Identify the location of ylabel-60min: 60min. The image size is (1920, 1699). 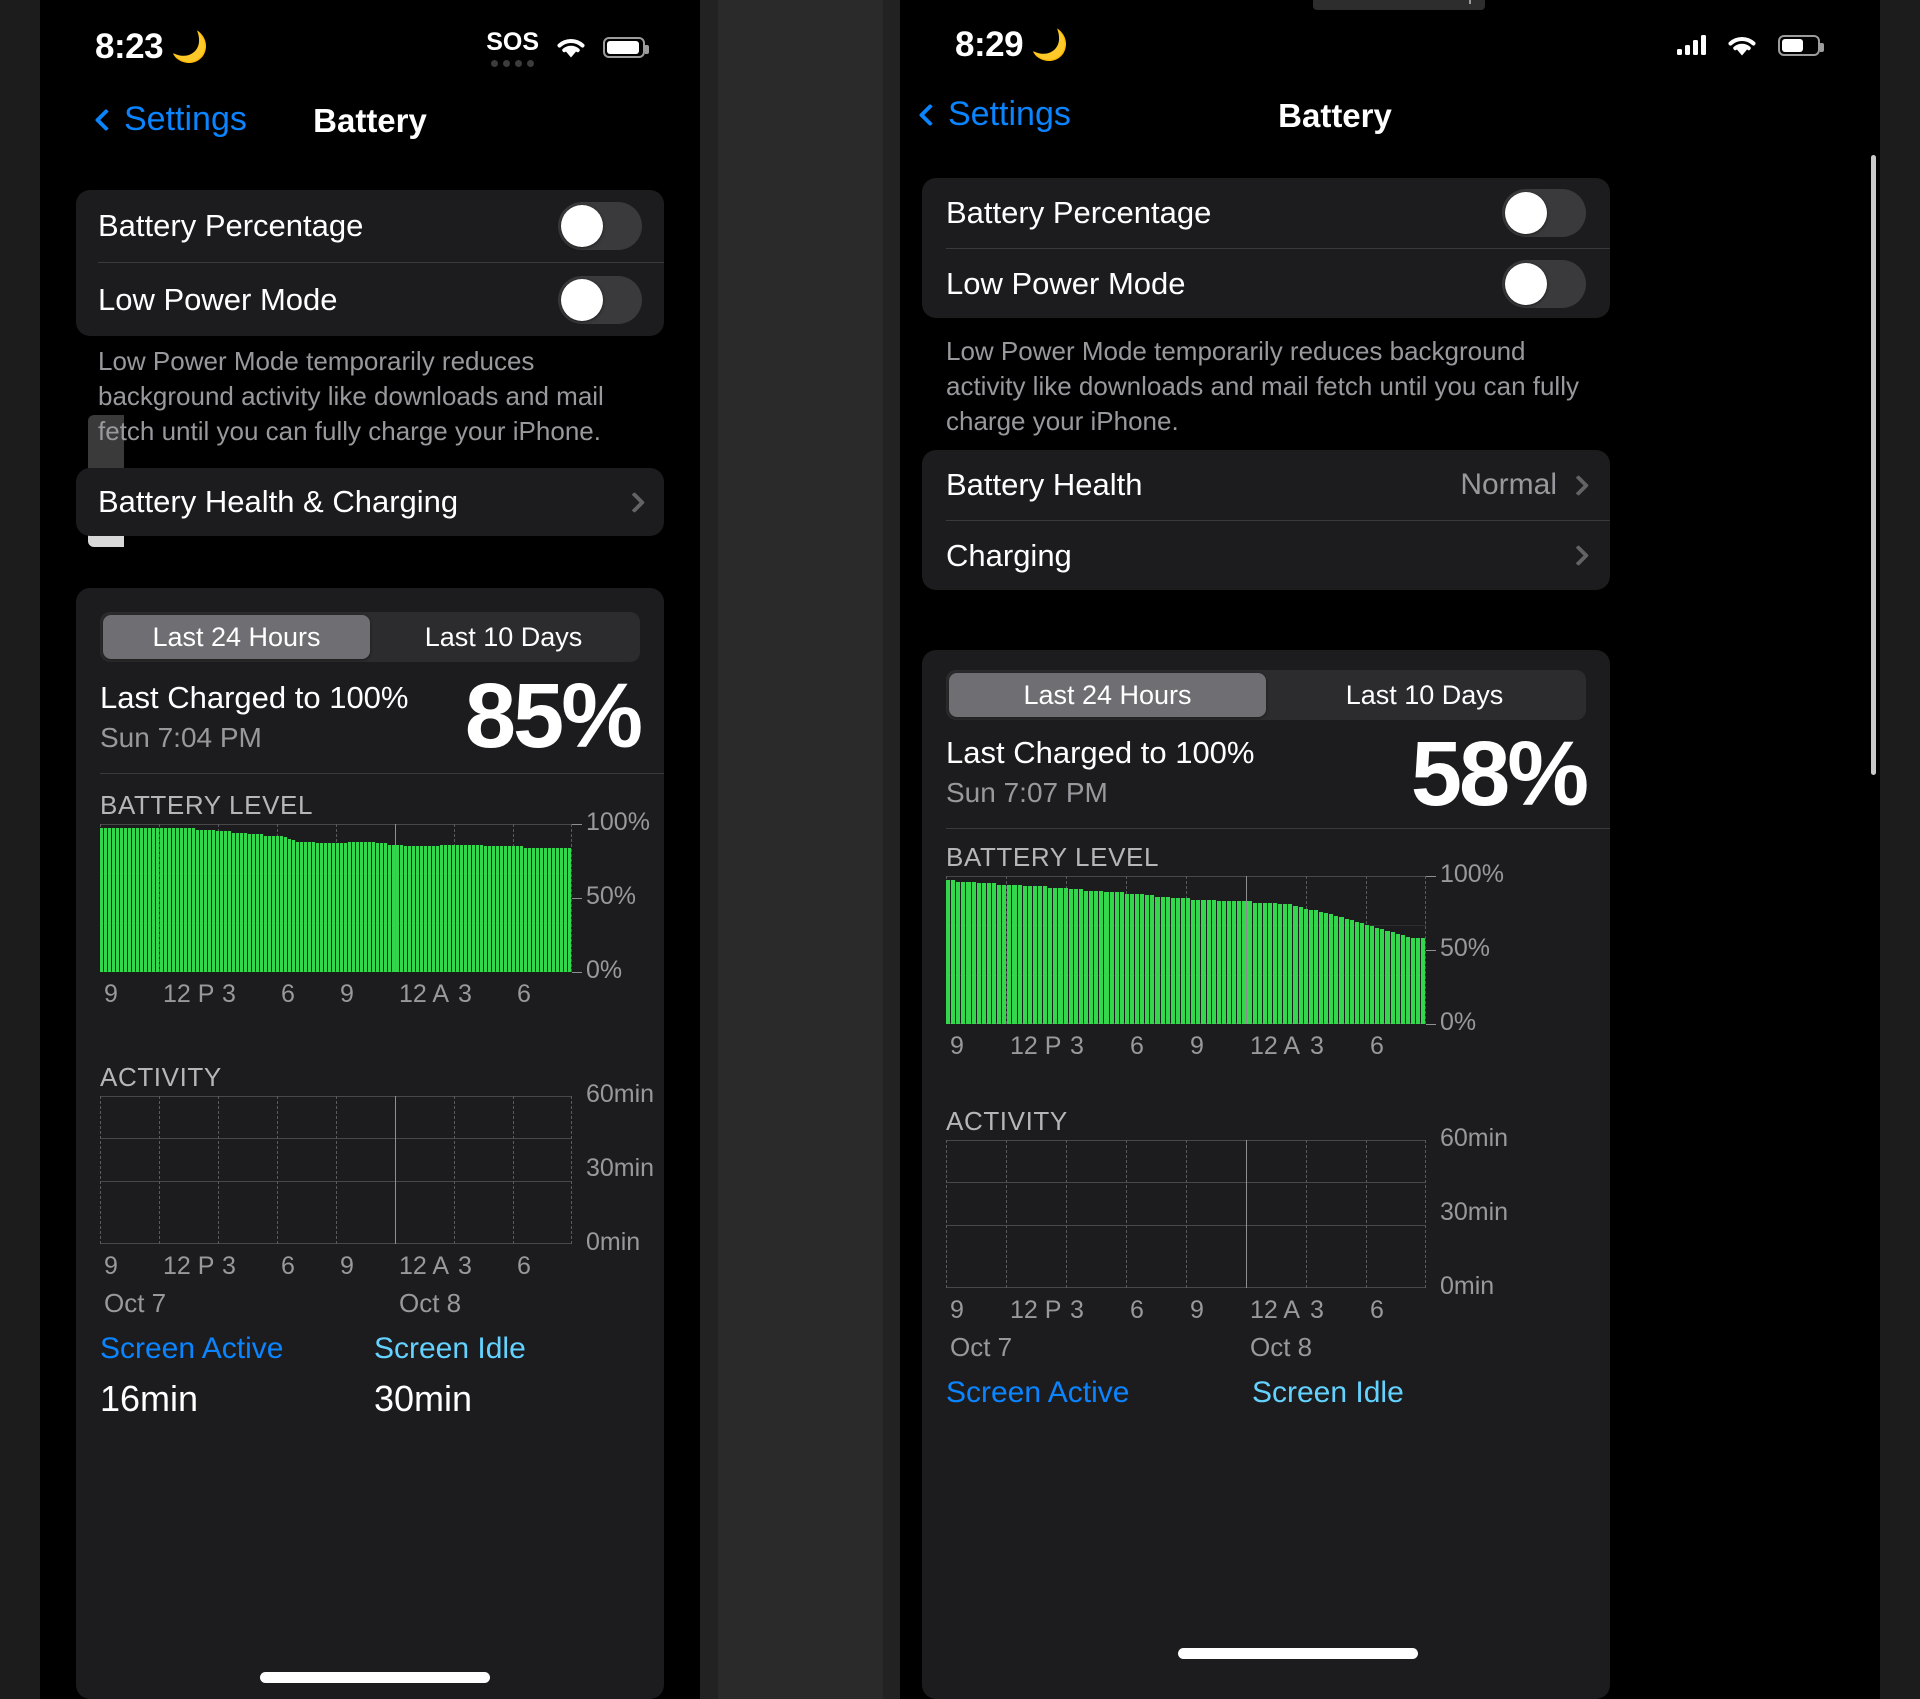
(620, 1094).